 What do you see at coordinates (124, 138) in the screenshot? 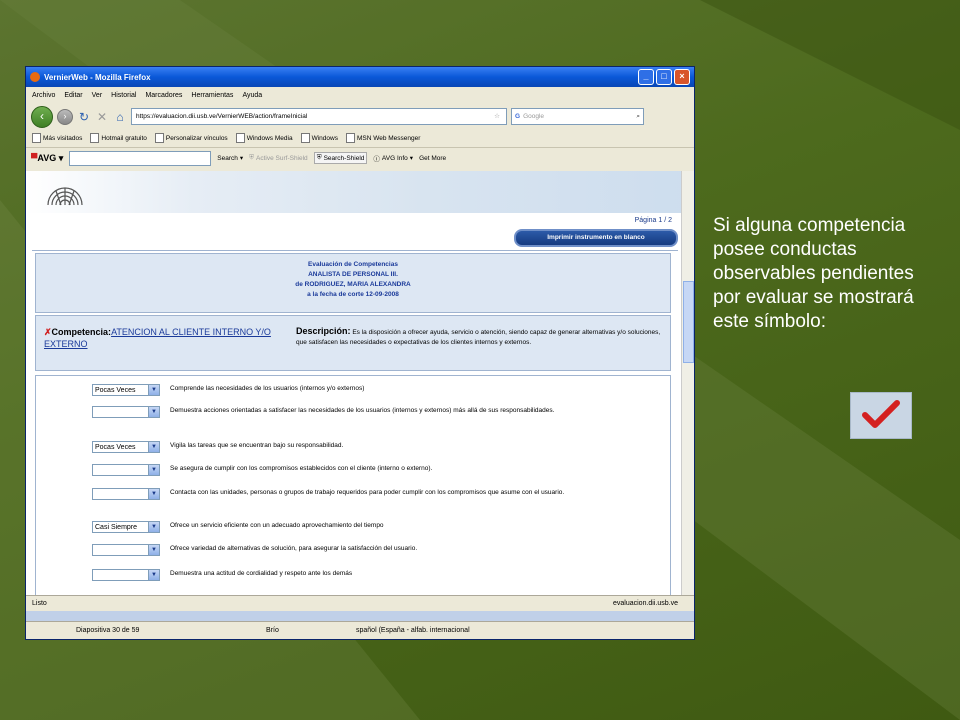
I see `bookmark-label: Hotmail gratuito` at bounding box center [124, 138].